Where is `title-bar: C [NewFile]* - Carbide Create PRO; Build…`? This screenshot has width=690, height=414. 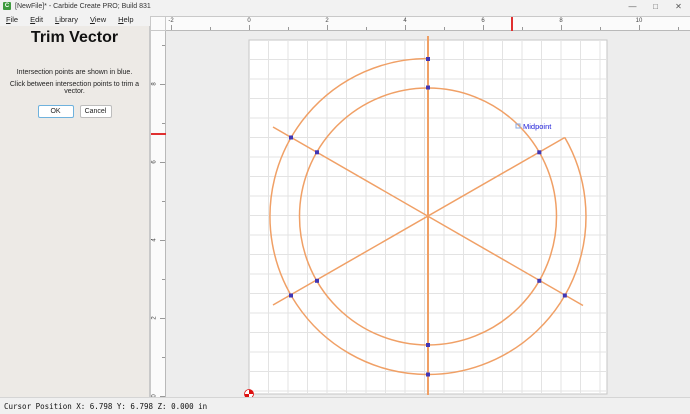
title-bar: C [NewFile]* - Carbide Create PRO; Build… is located at coordinates (345, 6).